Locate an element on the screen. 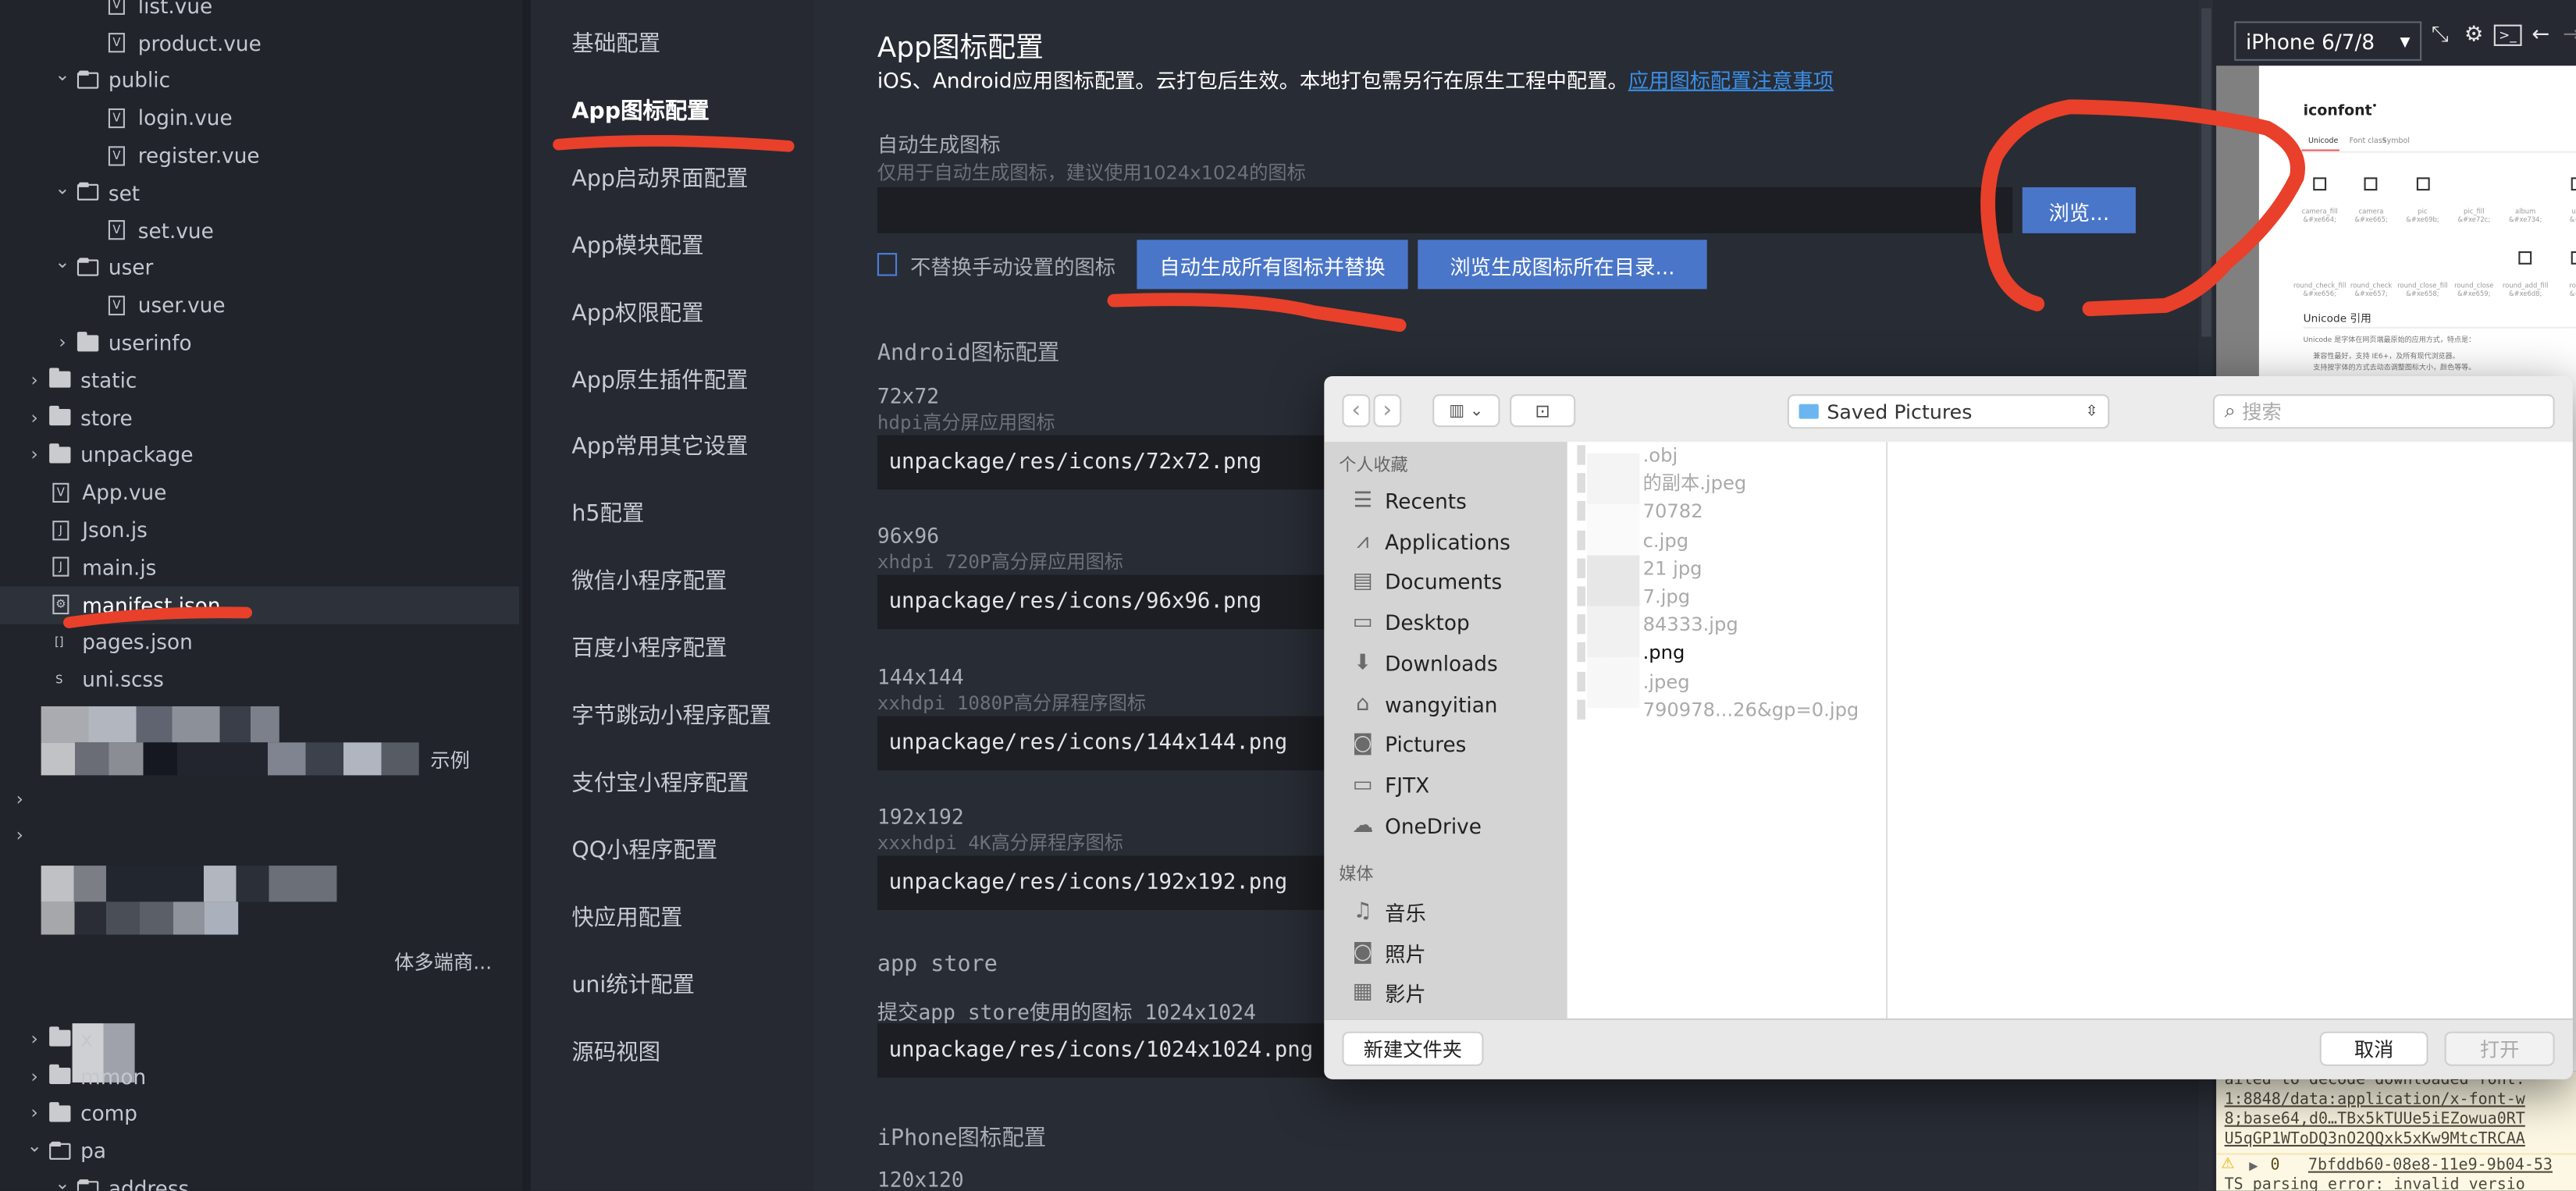  file-tree-item: › mmon is located at coordinates (259, 1076).